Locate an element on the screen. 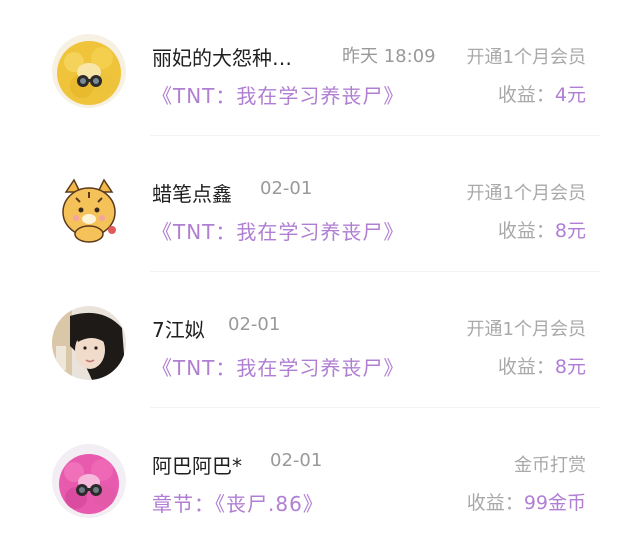  income-amount: 收益：4元 is located at coordinates (542, 93).